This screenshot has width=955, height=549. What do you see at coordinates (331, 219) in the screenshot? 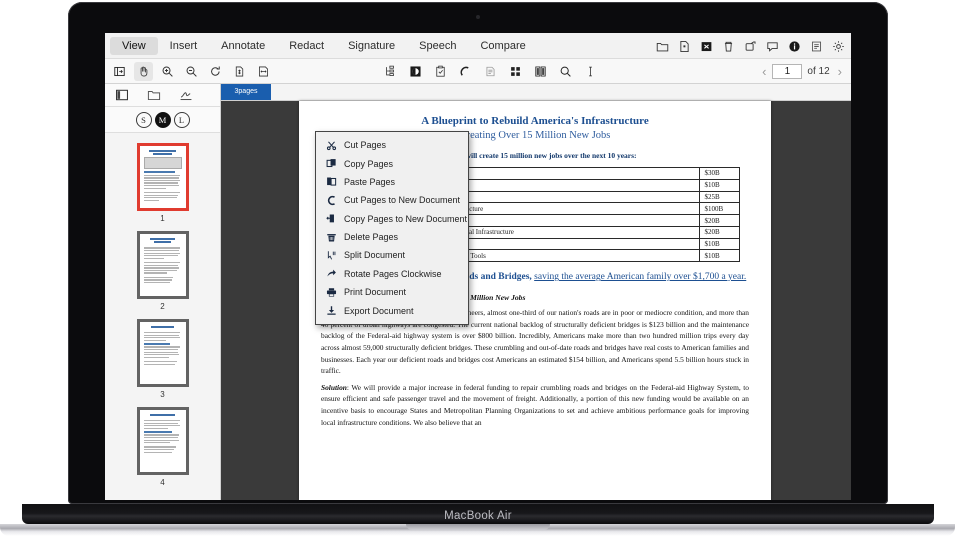
I see `copy-to-new-icon` at bounding box center [331, 219].